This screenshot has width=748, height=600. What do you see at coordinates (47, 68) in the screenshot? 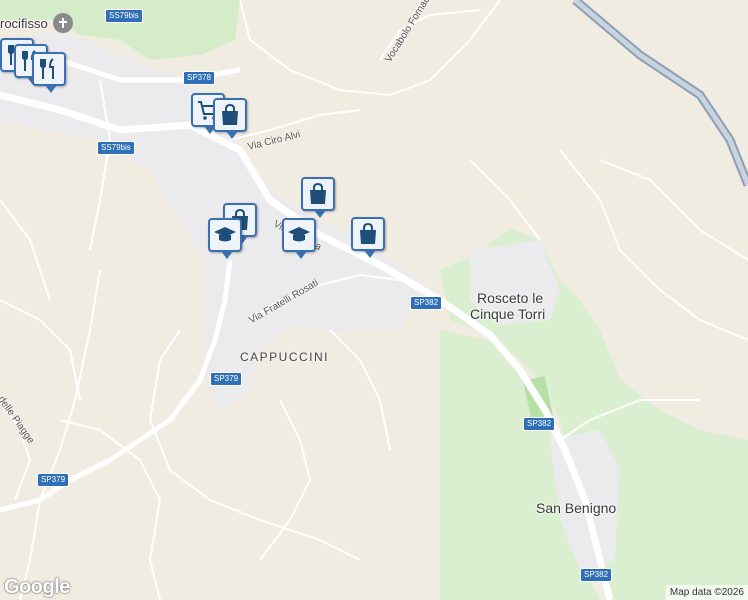
I see `restaurant-icon` at bounding box center [47, 68].